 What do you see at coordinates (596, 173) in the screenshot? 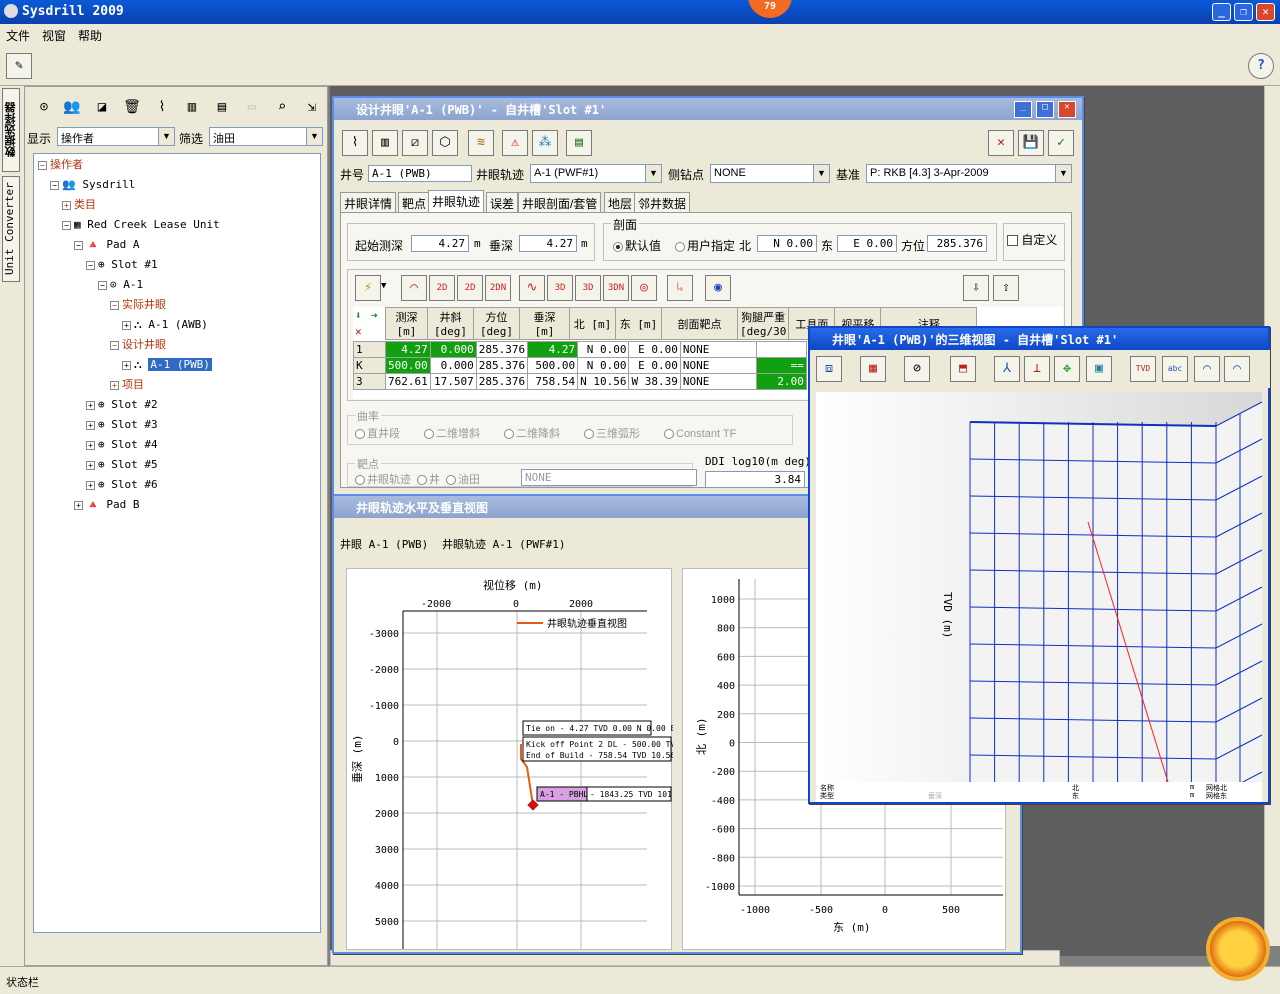
I see `trajectory-select: A-1 (PWF#1) ▼` at bounding box center [596, 173].